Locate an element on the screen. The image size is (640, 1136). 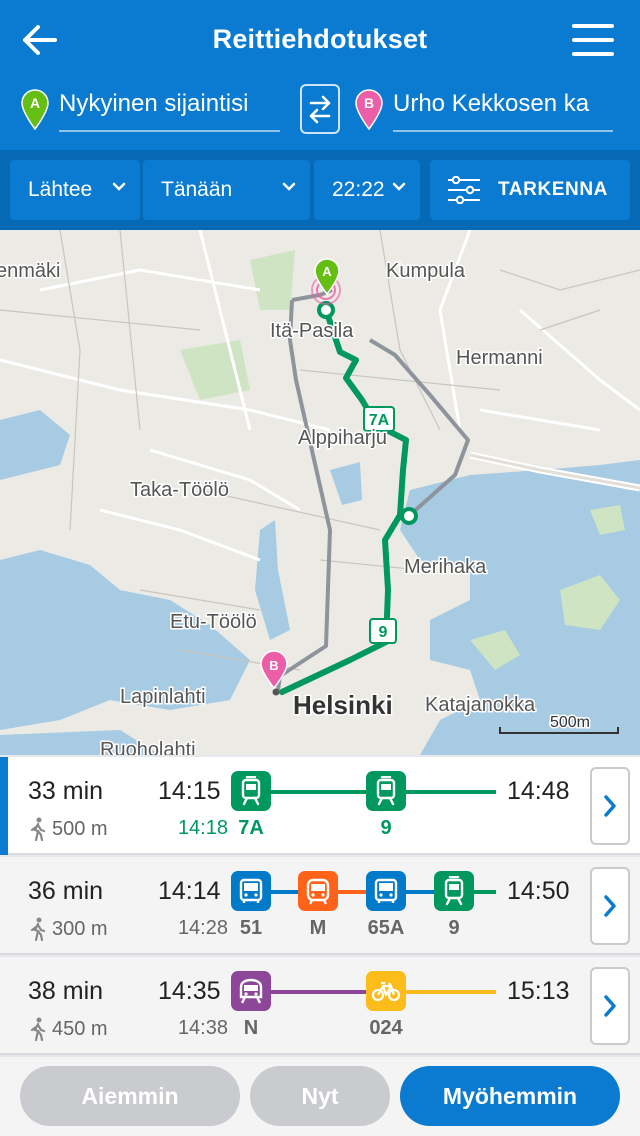
arrival-time: 14:48 is located at coordinates (538, 791).